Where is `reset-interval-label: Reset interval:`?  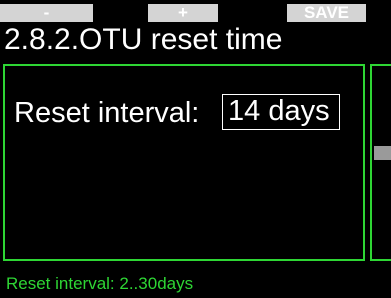 reset-interval-label: Reset interval: is located at coordinates (107, 113).